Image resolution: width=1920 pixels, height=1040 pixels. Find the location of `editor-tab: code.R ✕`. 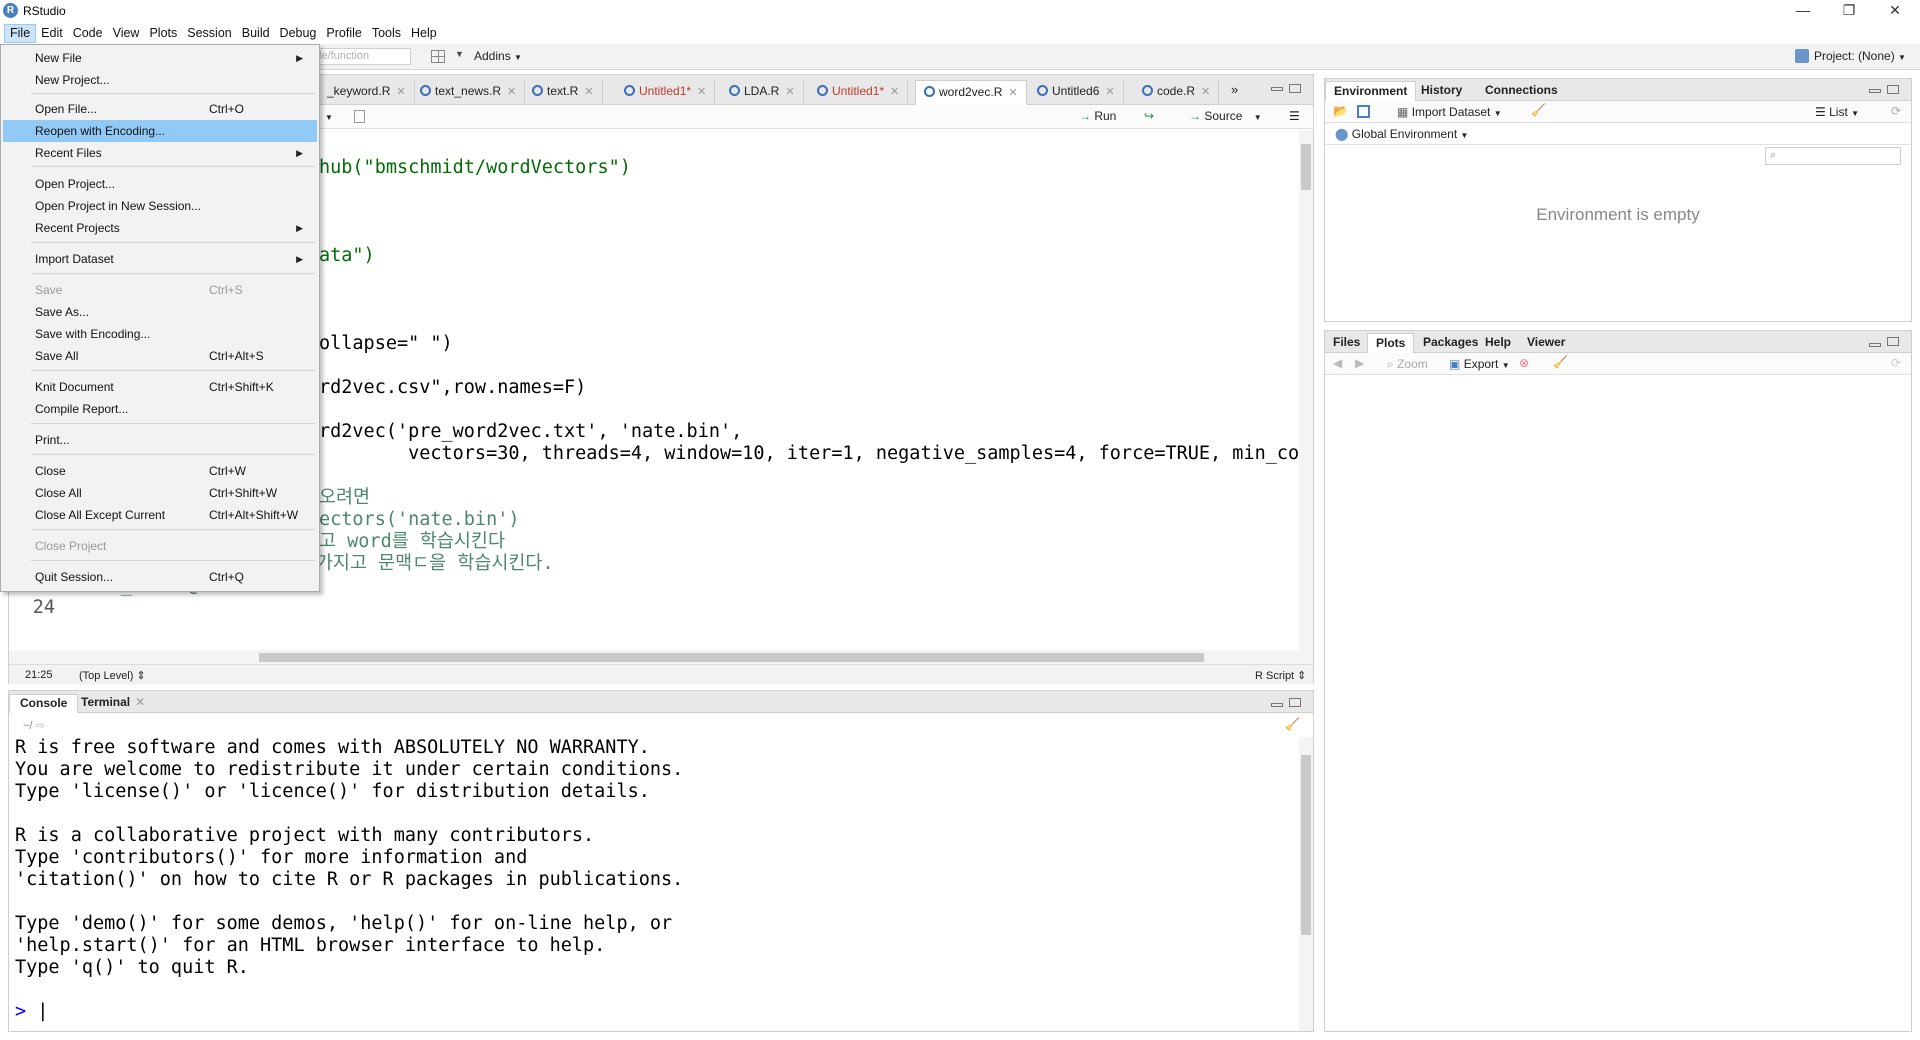

editor-tab: code.R ✕ is located at coordinates (1177, 92).